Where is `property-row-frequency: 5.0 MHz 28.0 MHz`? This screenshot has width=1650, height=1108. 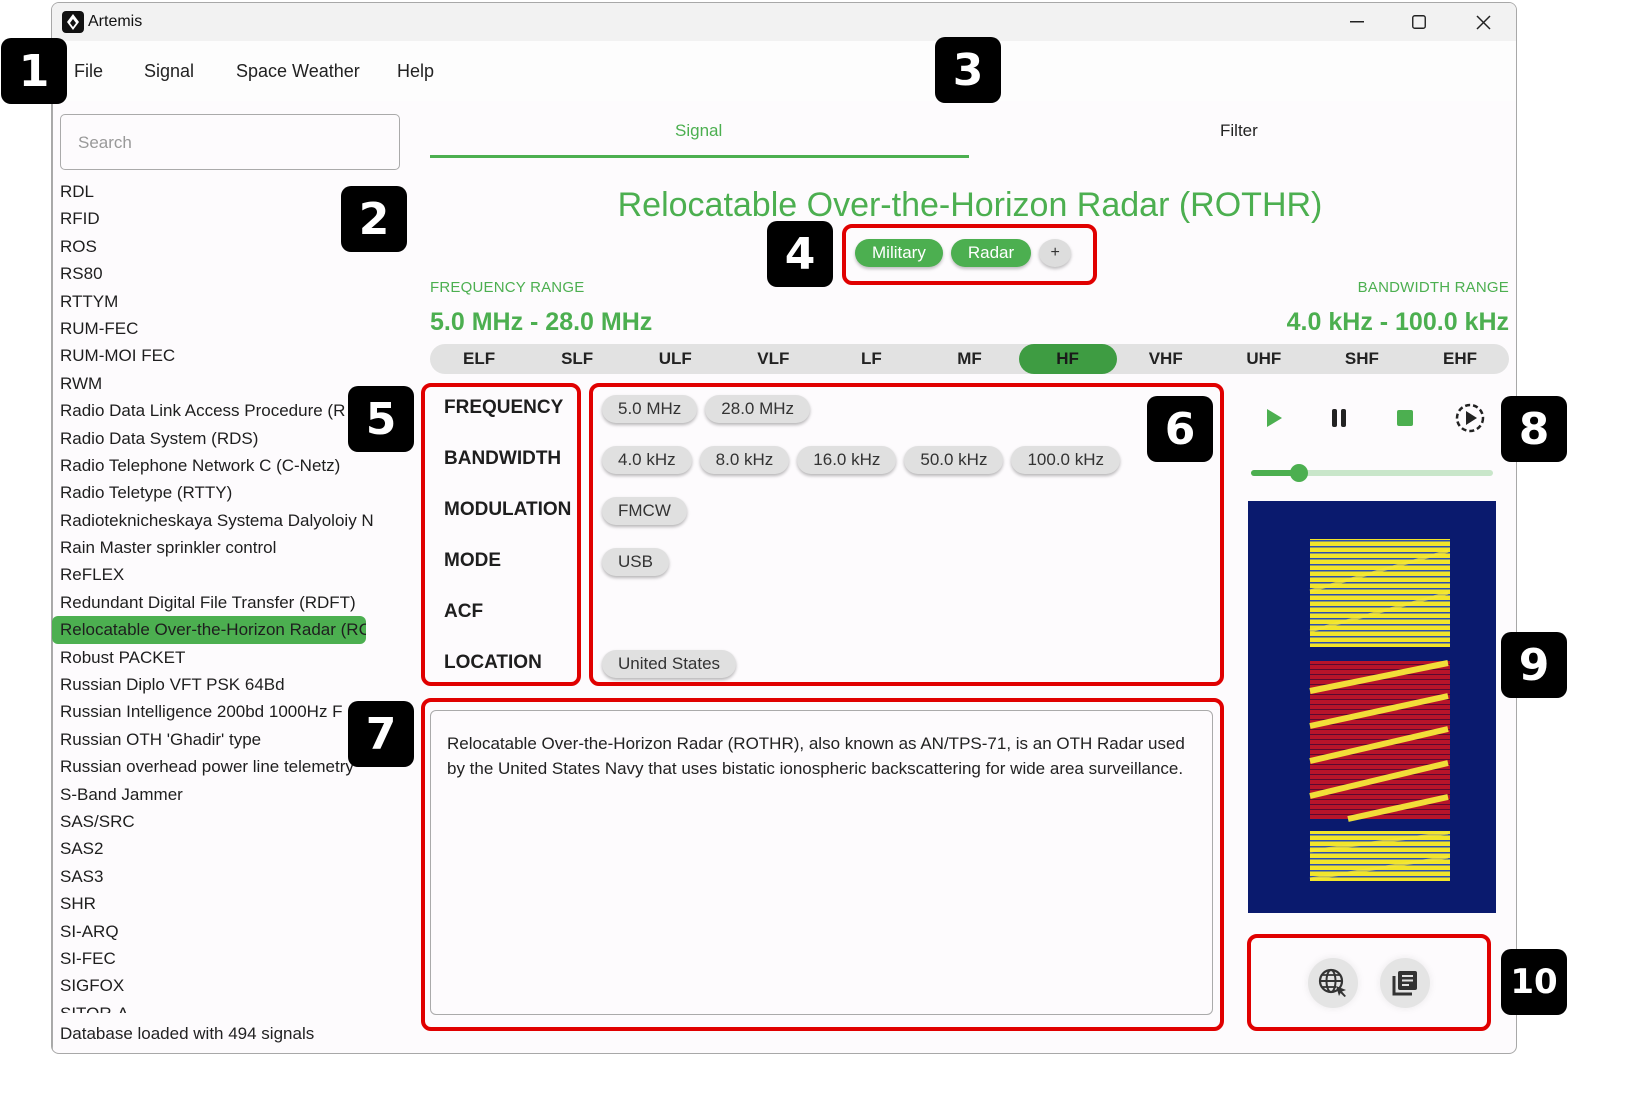
property-row-frequency: 5.0 MHz 28.0 MHz is located at coordinates (861, 410).